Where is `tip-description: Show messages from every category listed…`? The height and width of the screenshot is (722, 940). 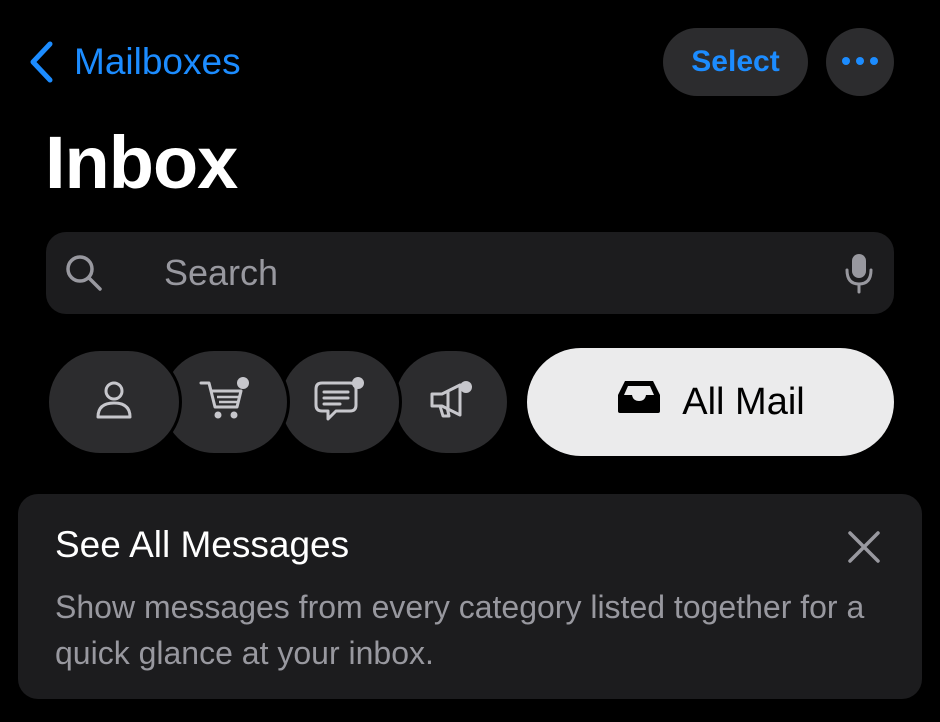
tip-description: Show messages from every category listed… is located at coordinates (460, 630).